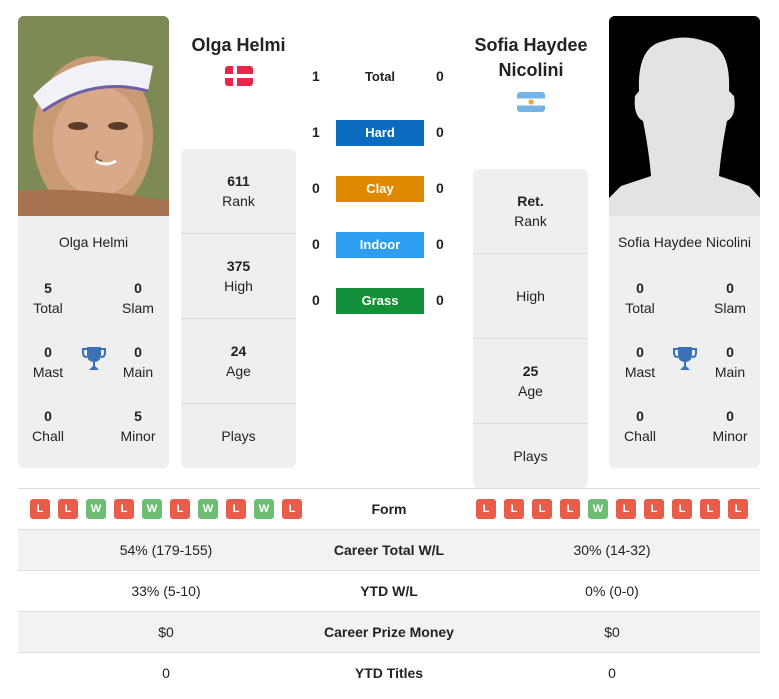 The width and height of the screenshot is (779, 699). I want to click on argentina-flag-icon, so click(531, 102).